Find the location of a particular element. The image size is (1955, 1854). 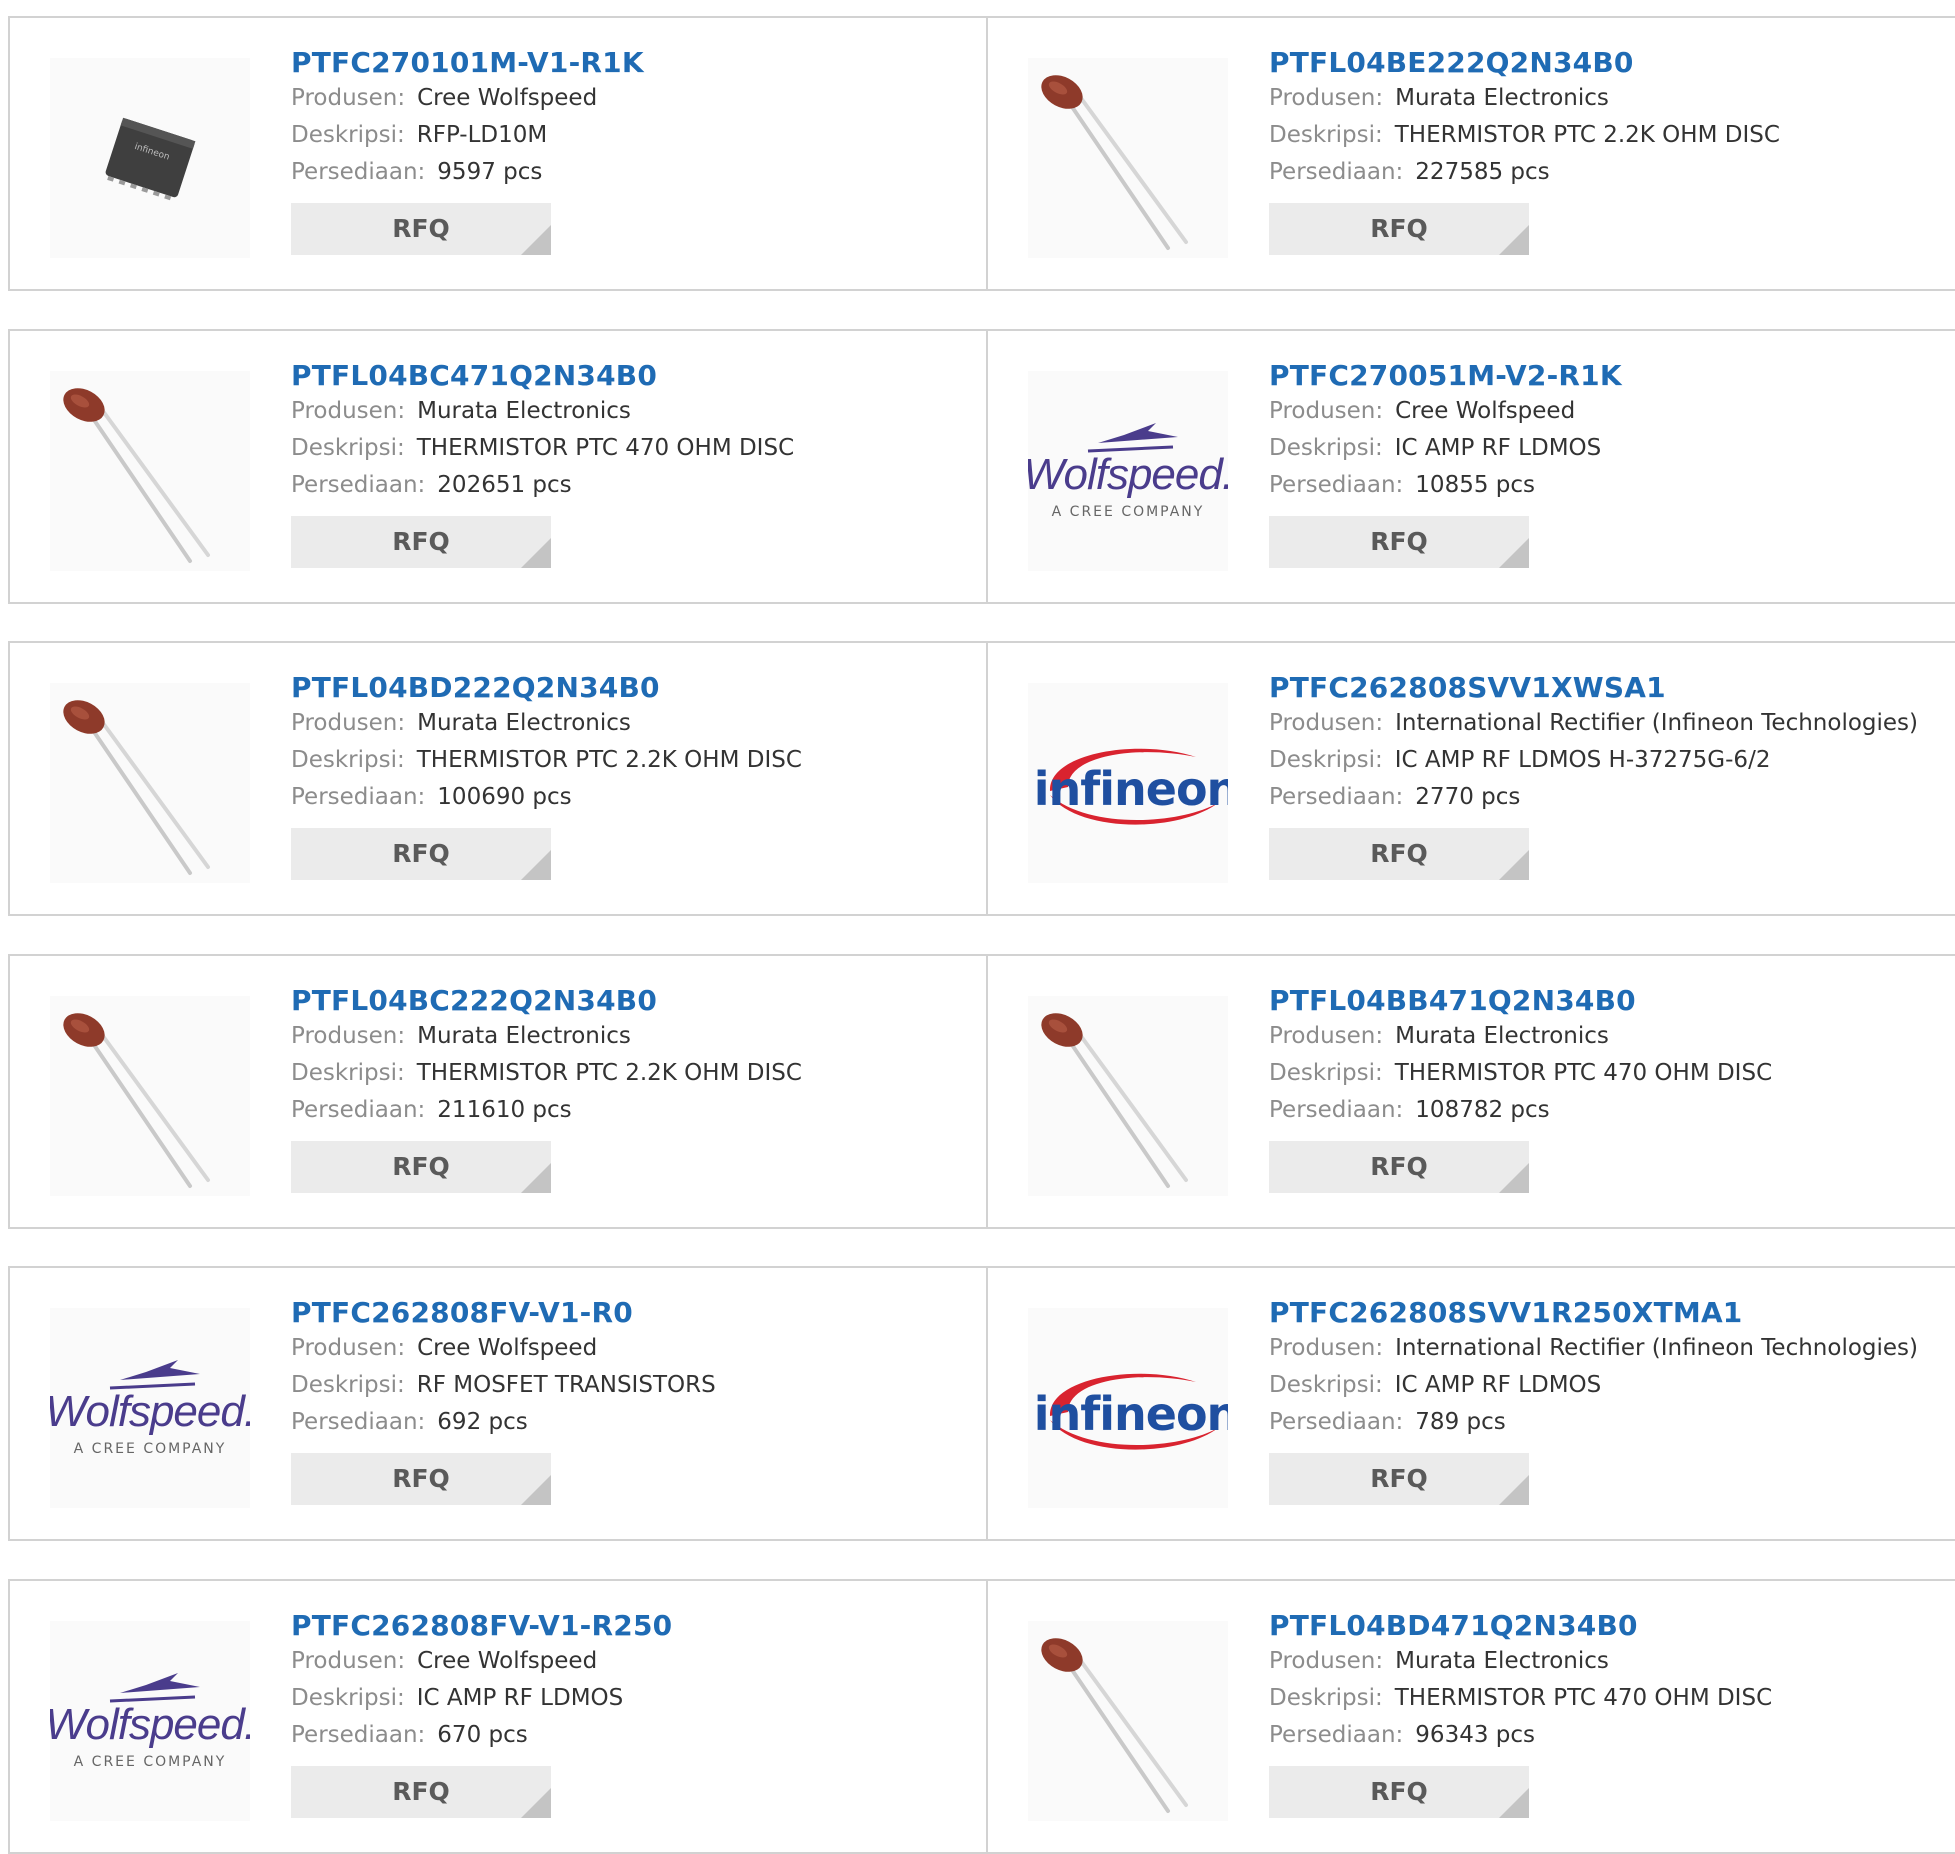

stock-value: 108782 pcs is located at coordinates (1482, 1110).